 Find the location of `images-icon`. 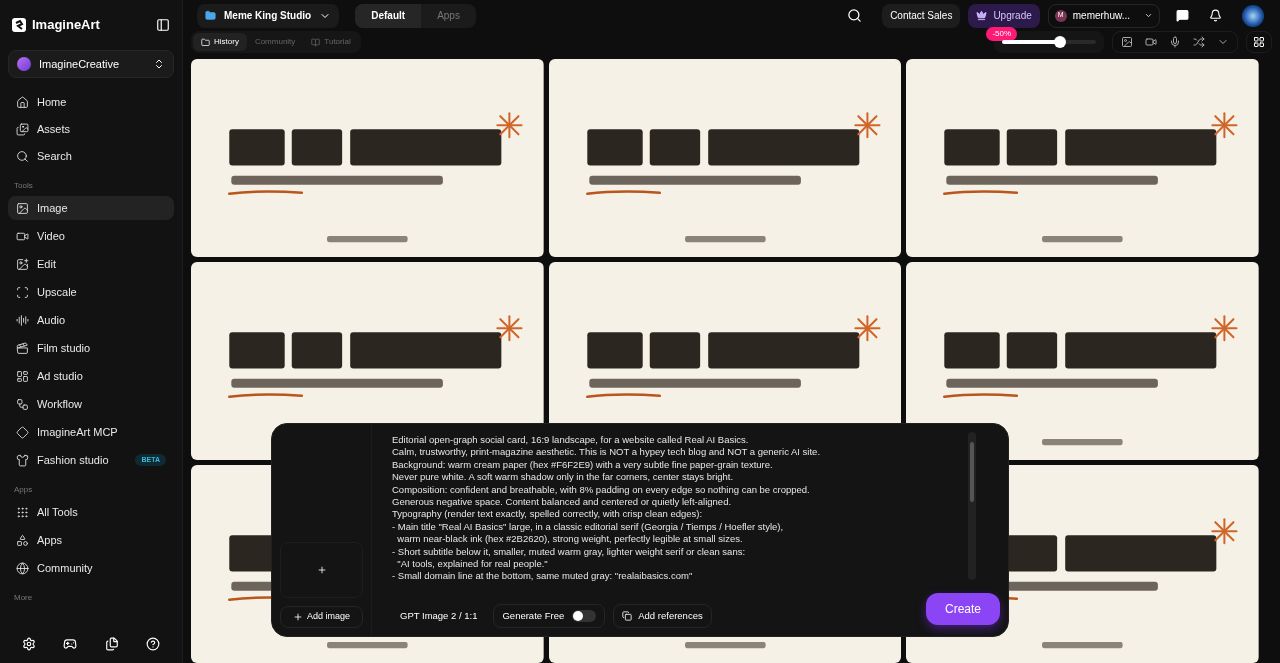

images-icon is located at coordinates (22, 129).